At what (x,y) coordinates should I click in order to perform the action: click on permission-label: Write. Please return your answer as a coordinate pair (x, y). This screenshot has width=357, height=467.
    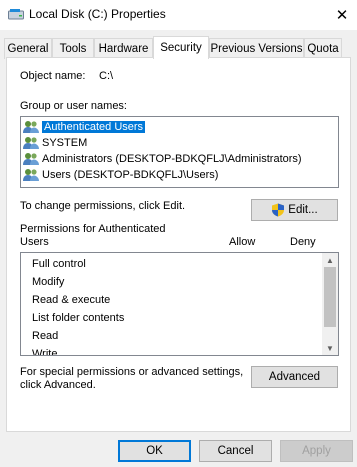
    Looking at the image, I should click on (45, 352).